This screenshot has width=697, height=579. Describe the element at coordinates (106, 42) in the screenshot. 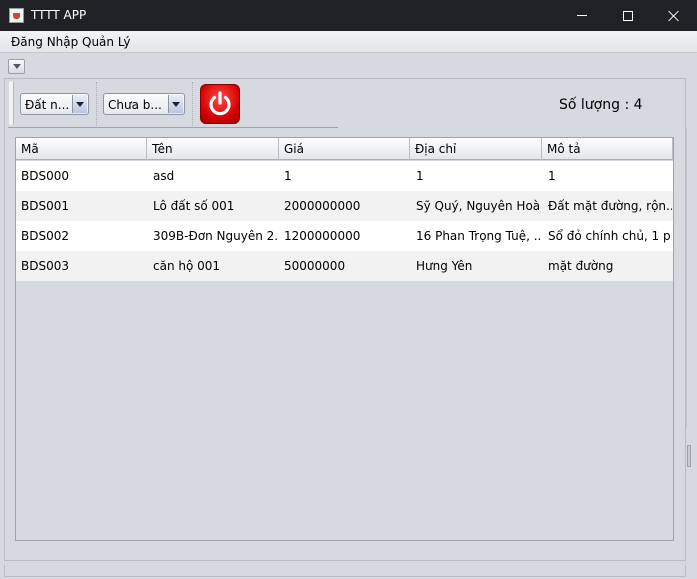

I see `menu-quan-ly: Quản Lý` at that location.